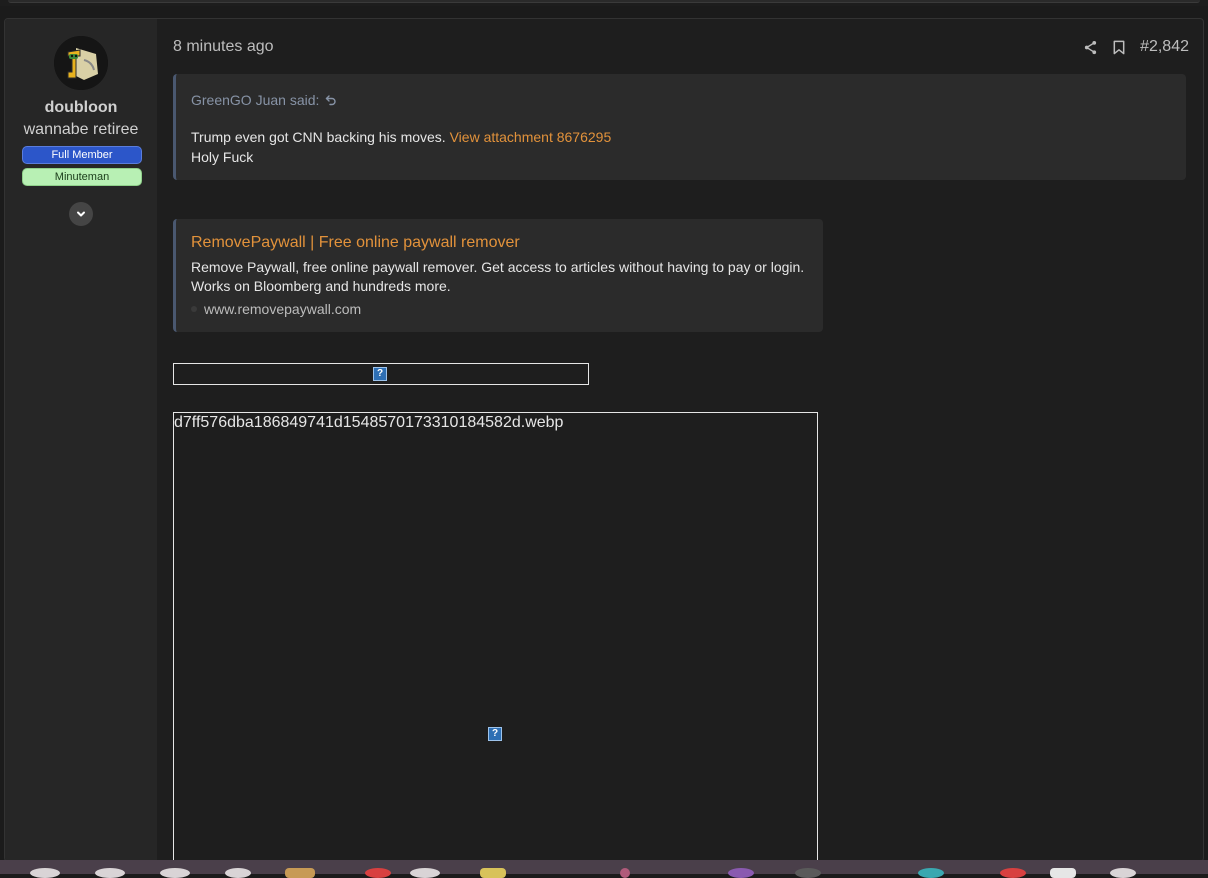  What do you see at coordinates (223, 47) in the screenshot?
I see `post-timestamp: 8 minutes ago` at bounding box center [223, 47].